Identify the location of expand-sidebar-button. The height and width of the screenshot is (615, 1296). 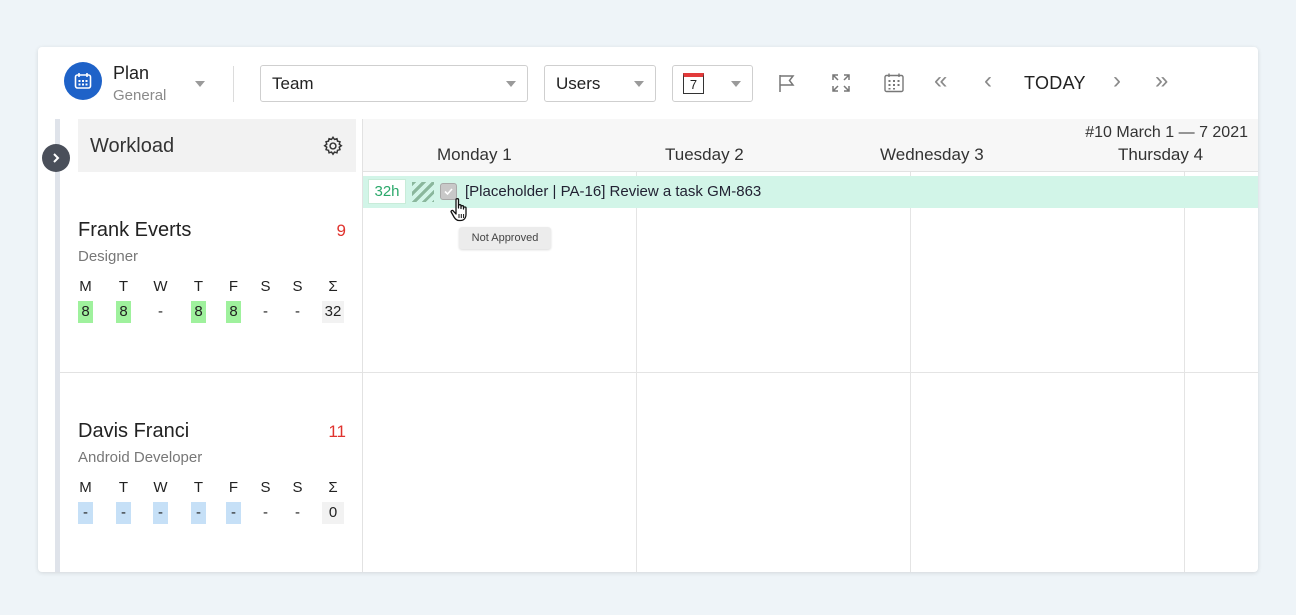
(56, 158).